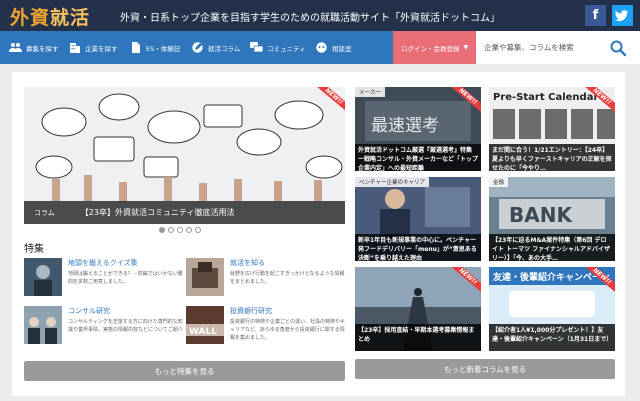 The width and height of the screenshot is (640, 401). Describe the element at coordinates (34, 47) in the screenshot. I see `nav-item-jobs: 募集を探す` at that location.